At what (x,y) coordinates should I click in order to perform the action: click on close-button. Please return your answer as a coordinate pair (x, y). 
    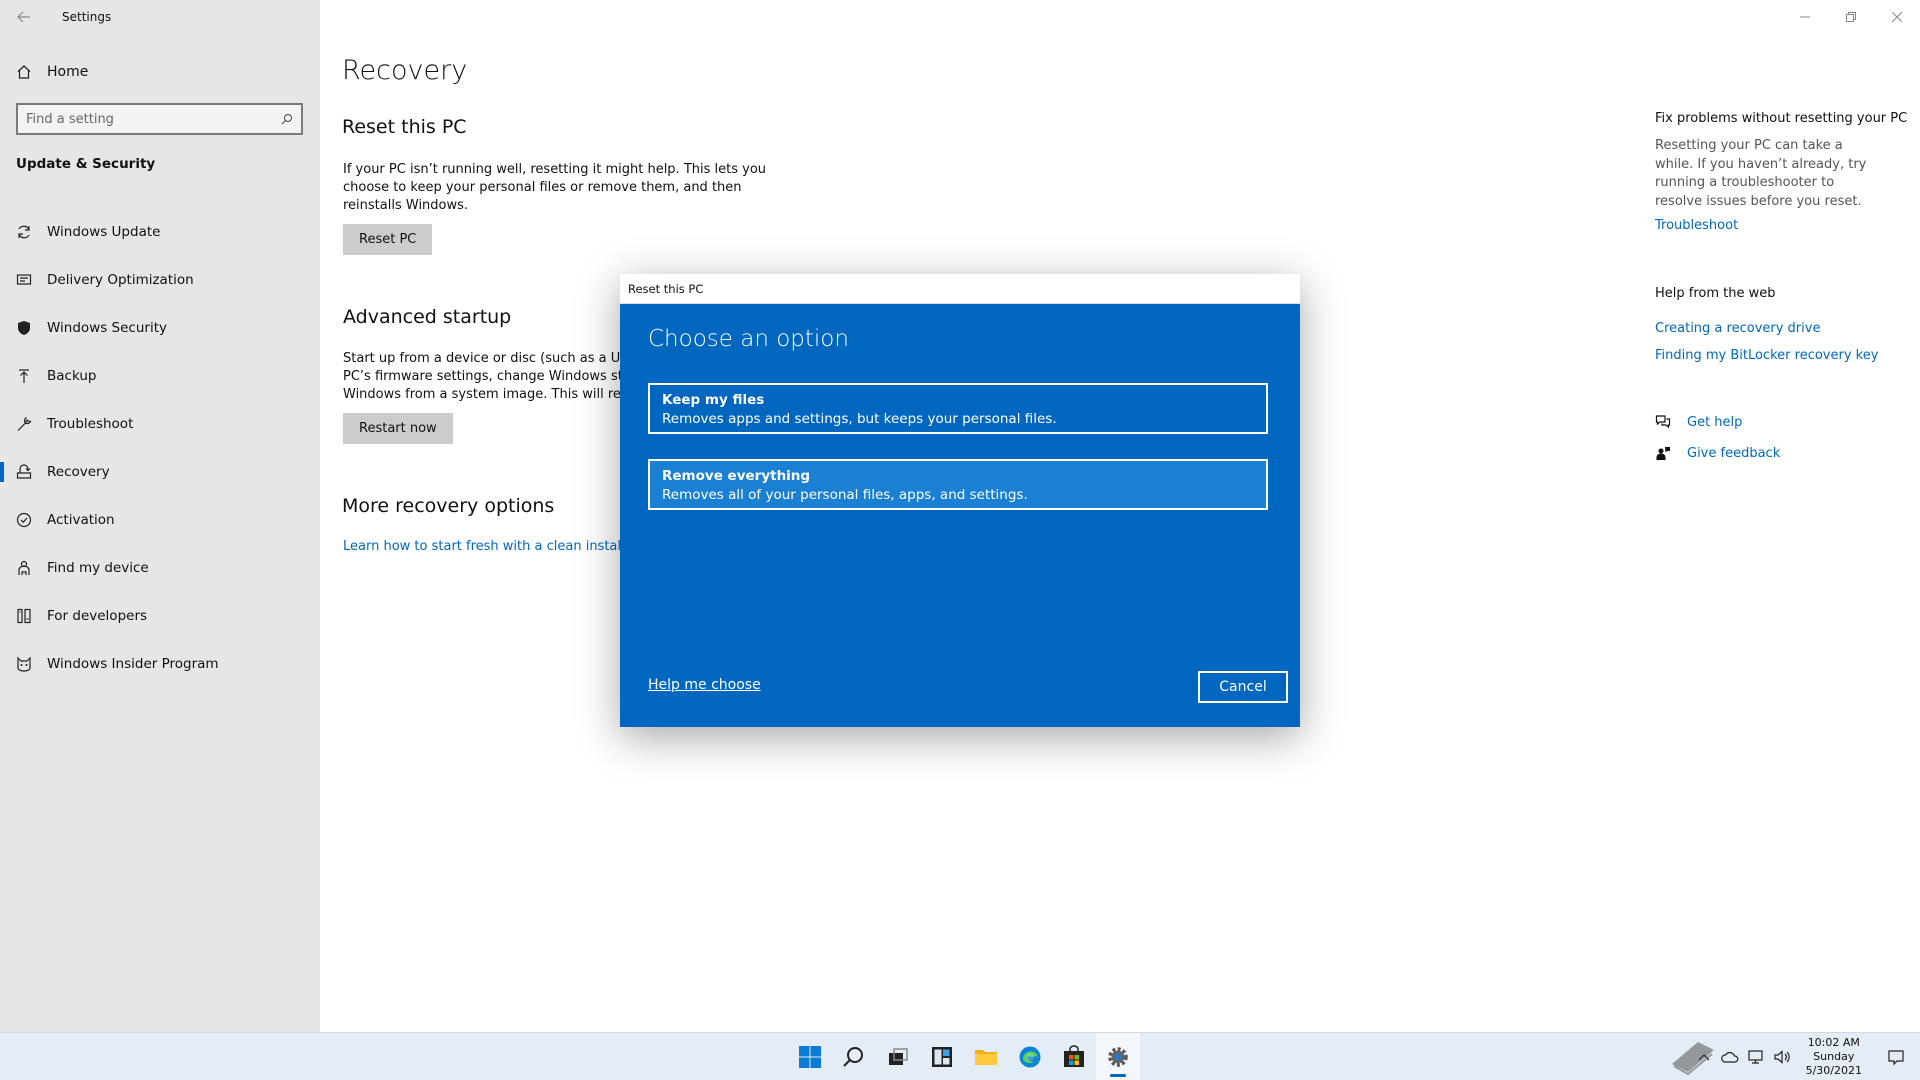
    Looking at the image, I should click on (1897, 16).